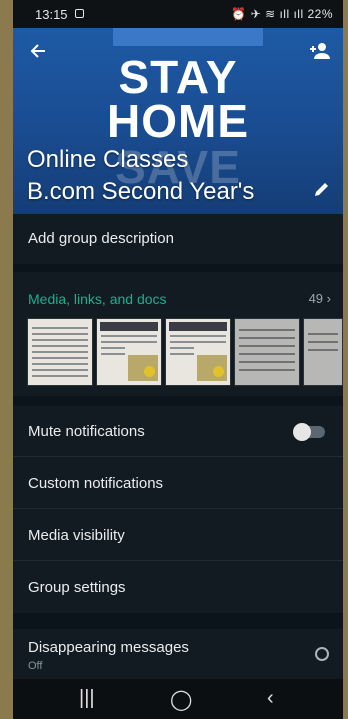 This screenshot has width=348, height=719. Describe the element at coordinates (35, 666) in the screenshot. I see `disappearing-messages-value: Off` at that location.